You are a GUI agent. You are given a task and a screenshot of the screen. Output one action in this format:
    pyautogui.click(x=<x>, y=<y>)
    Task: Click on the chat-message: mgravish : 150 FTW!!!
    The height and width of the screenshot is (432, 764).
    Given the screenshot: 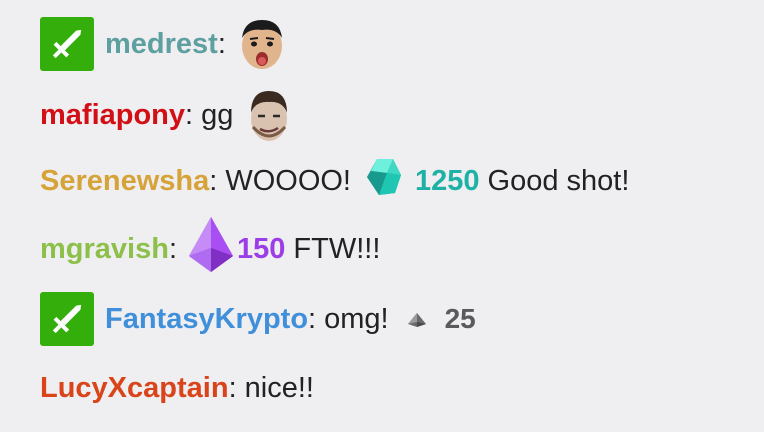 What is the action you would take?
    pyautogui.click(x=210, y=247)
    